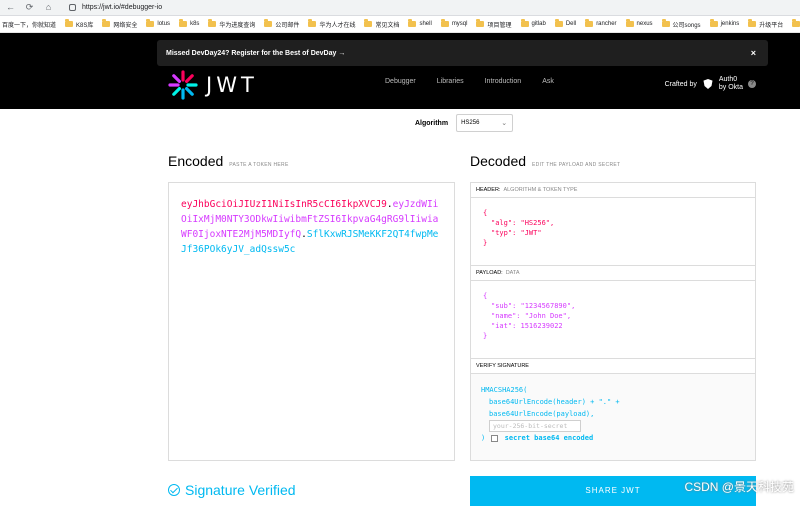 This screenshot has height=506, width=800. What do you see at coordinates (337, 25) in the screenshot?
I see `bookmark-label: 华为人才在线` at bounding box center [337, 25].